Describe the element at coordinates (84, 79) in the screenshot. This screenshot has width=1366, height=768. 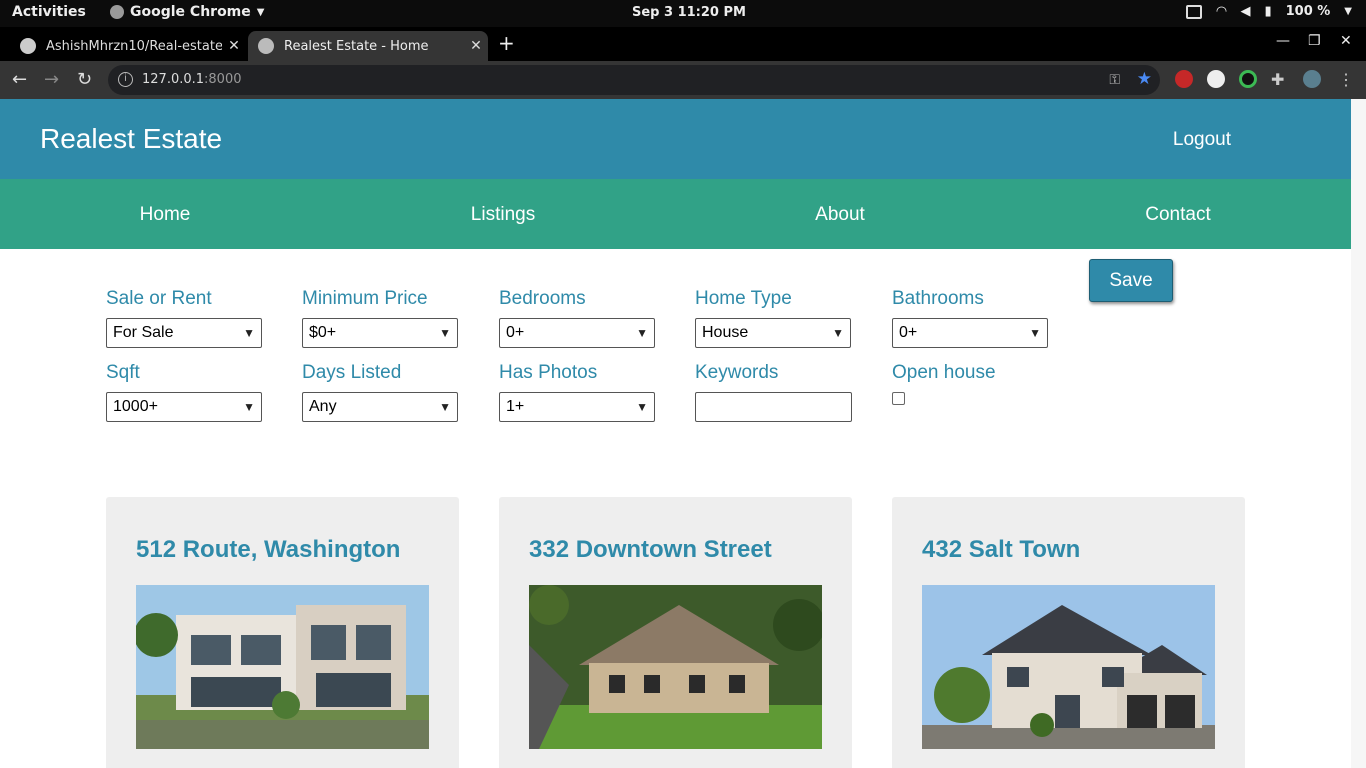
I see `reload-icon: ↻` at that location.